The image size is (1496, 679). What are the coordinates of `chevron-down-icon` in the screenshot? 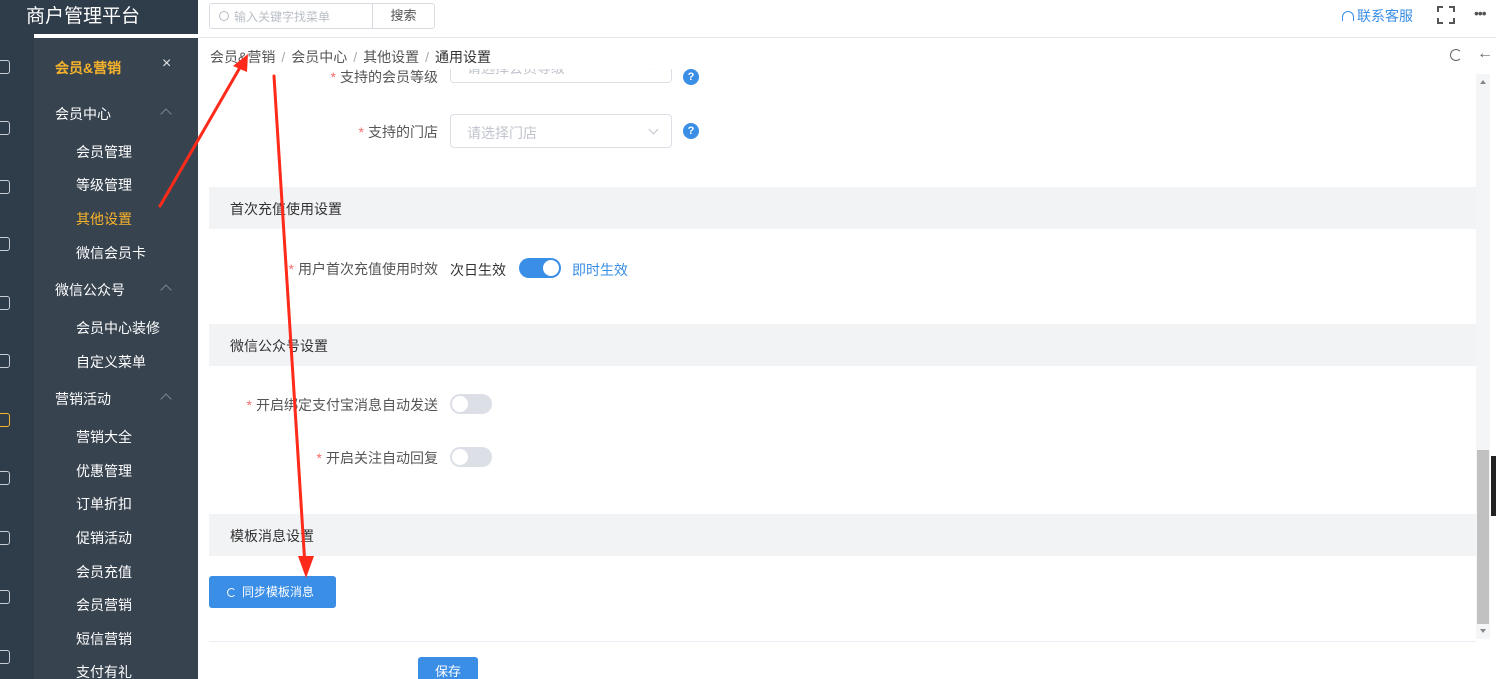 It's located at (653, 129).